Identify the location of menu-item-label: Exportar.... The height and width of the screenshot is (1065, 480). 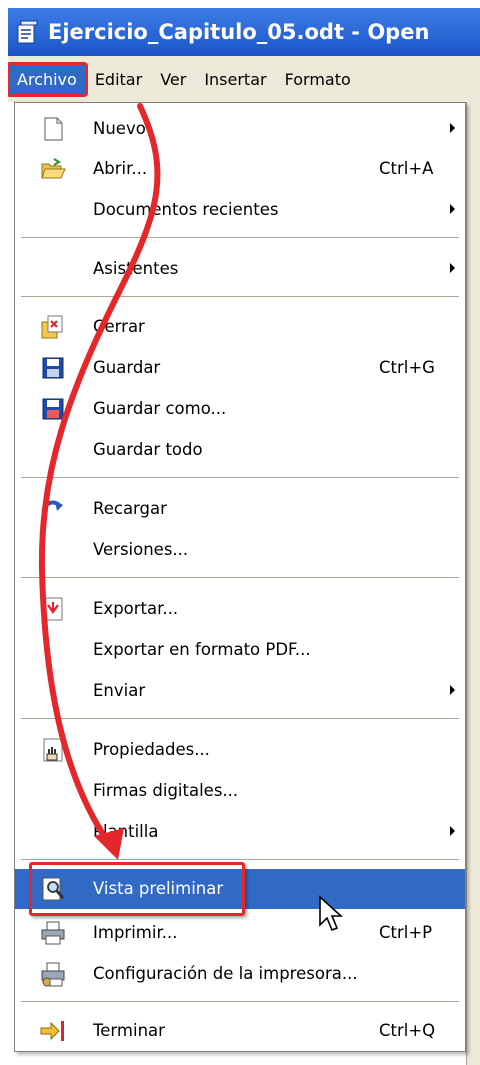
(136, 608).